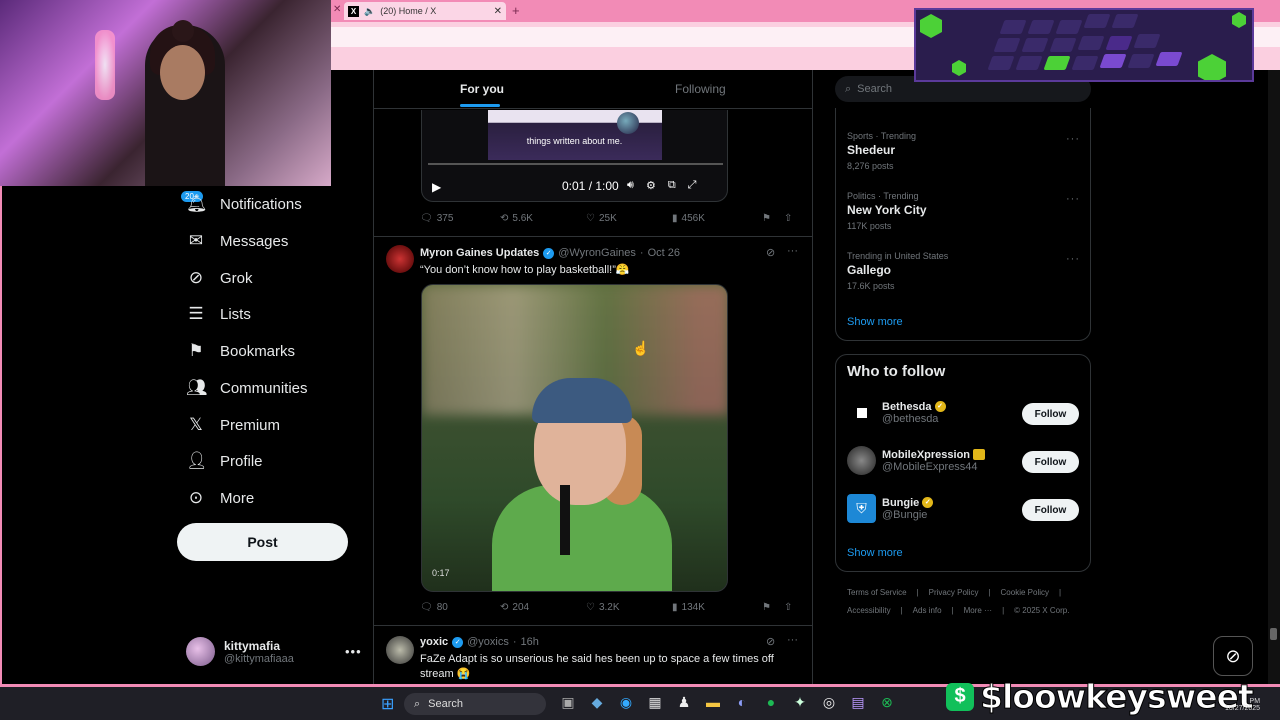 The width and height of the screenshot is (1280, 720). Describe the element at coordinates (800, 702) in the screenshot. I see `steam-icon: ✦` at that location.